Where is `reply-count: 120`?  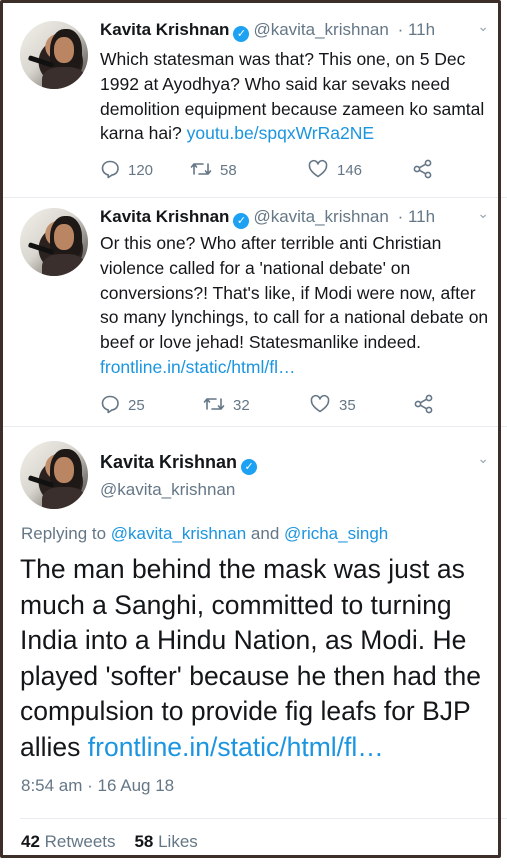
reply-count: 120 is located at coordinates (141, 170).